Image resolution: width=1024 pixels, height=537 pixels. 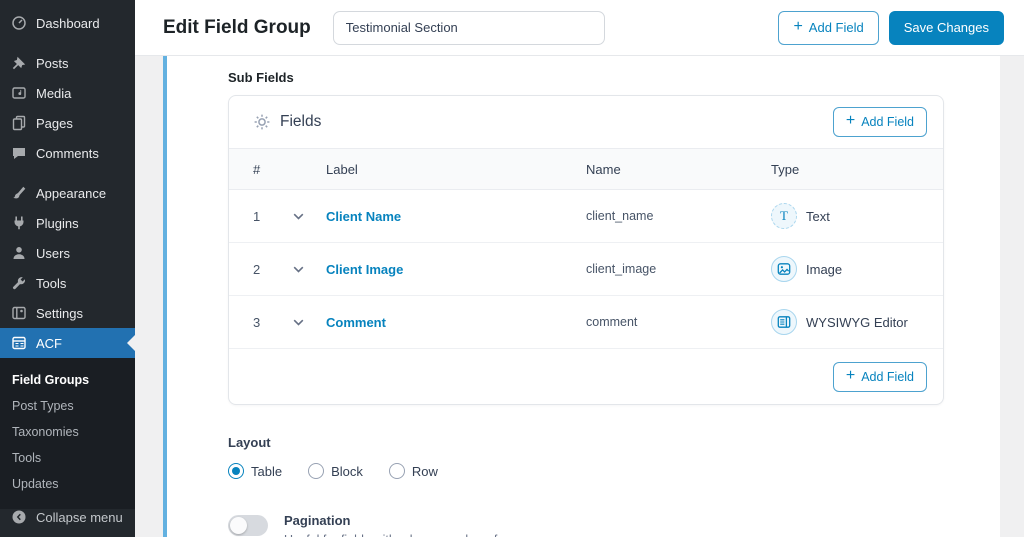 What do you see at coordinates (67, 283) in the screenshot?
I see `sidebar-item-tools: Tools` at bounding box center [67, 283].